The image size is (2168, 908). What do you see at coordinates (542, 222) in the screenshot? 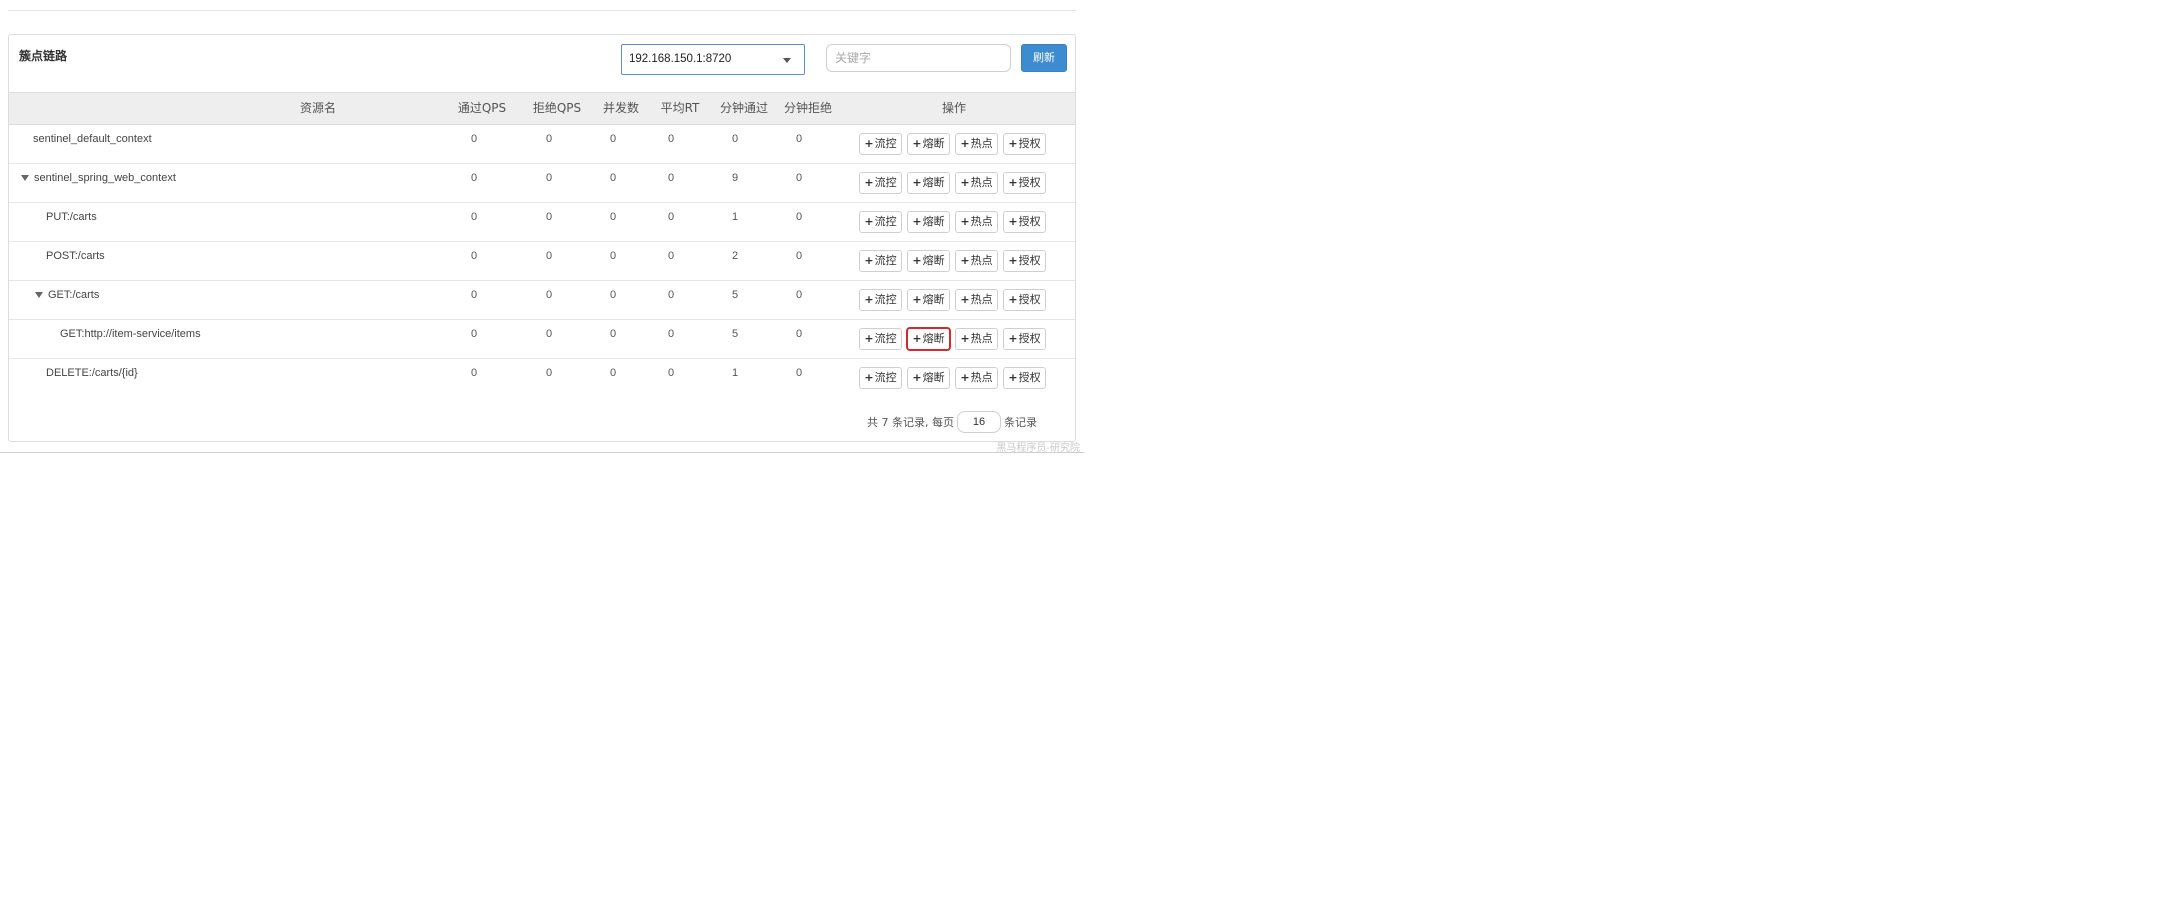
I see `table-row: PUT:/carts 0 0 0 0 1 0 +流控 +熔断 +热点 +授权` at bounding box center [542, 222].